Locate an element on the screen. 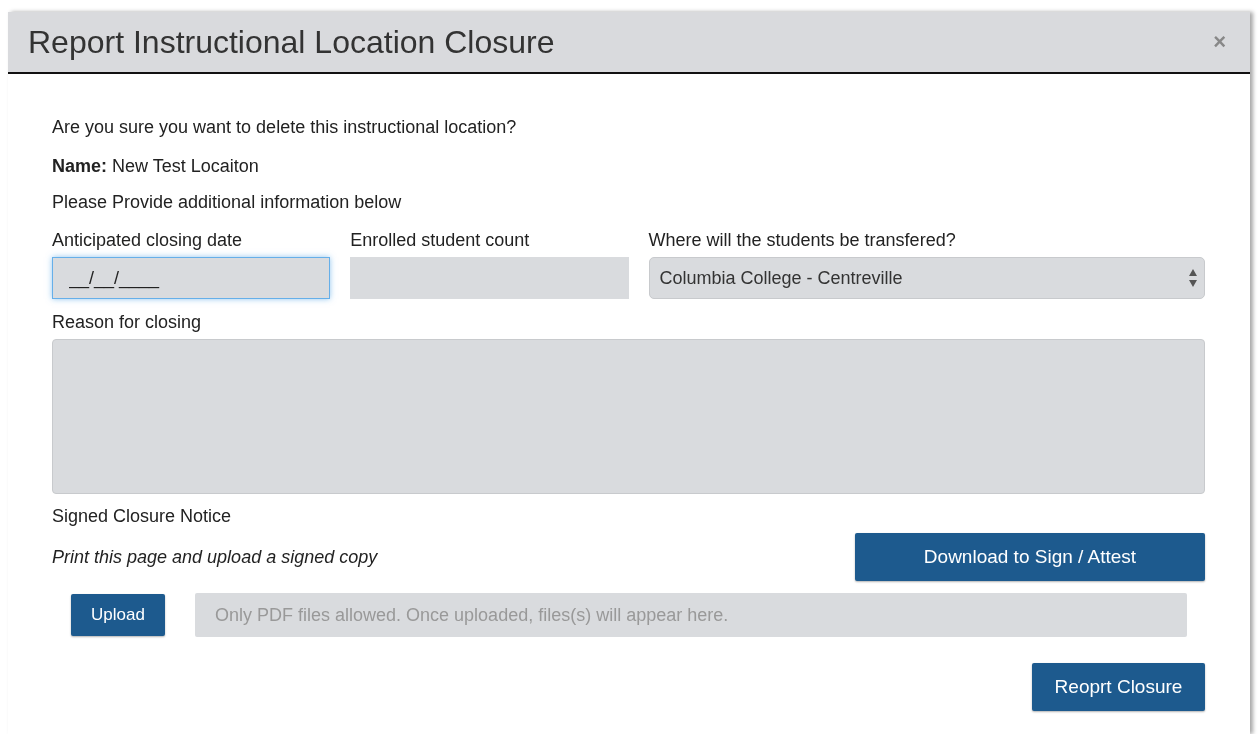  report-closure-button: Reoprt Closure is located at coordinates (1118, 687).